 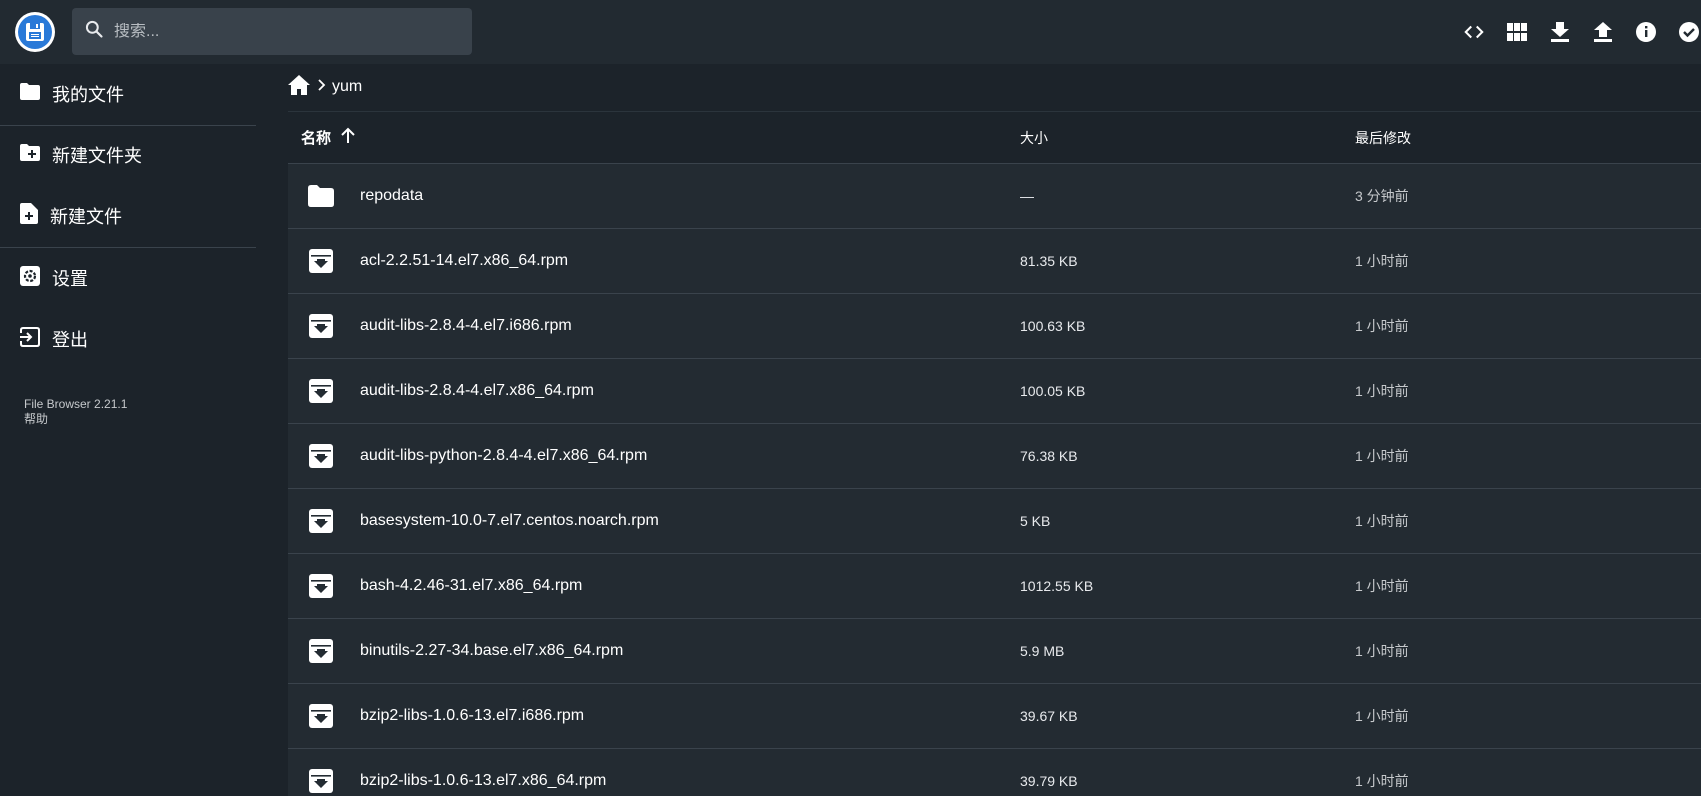 What do you see at coordinates (30, 339) in the screenshot?
I see `logout-icon` at bounding box center [30, 339].